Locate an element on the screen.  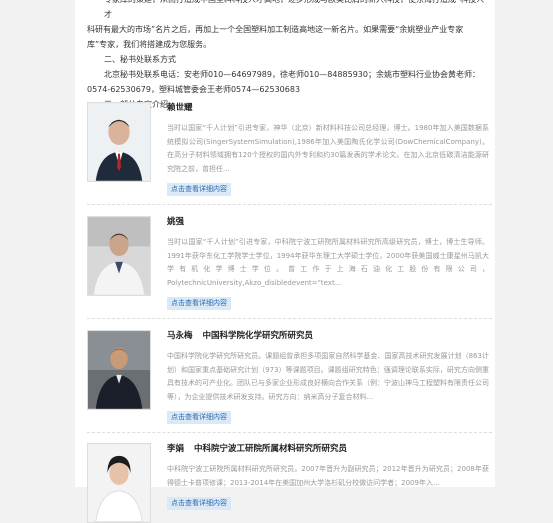
intro-line-3: 库”专家，我们将搭建成为您服务。 is located at coordinates (149, 44).